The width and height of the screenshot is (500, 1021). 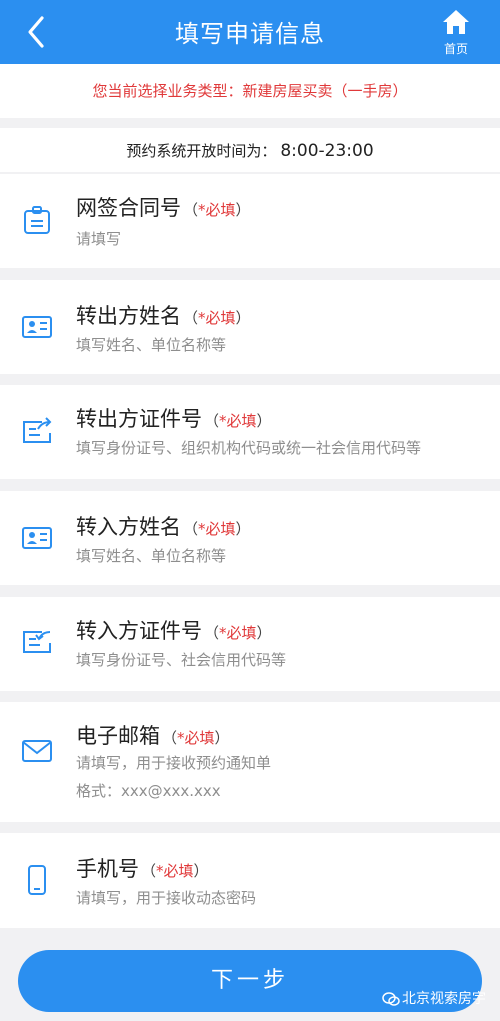 I want to click on field-label: 转出方证件号, so click(x=139, y=419).